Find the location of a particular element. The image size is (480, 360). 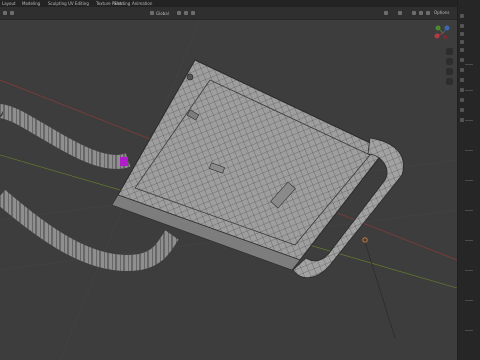

snap-icon is located at coordinates (186, 13).